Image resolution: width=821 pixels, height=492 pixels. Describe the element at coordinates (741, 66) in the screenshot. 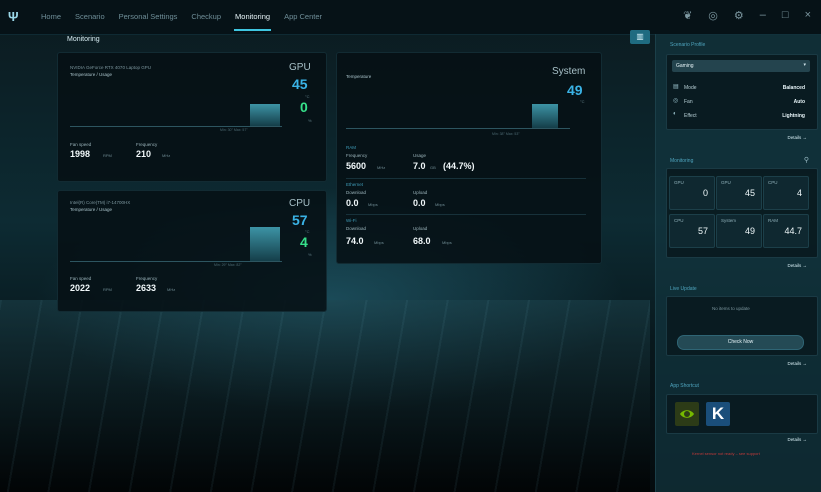

I see `scenario-select: Gaming ▾` at that location.